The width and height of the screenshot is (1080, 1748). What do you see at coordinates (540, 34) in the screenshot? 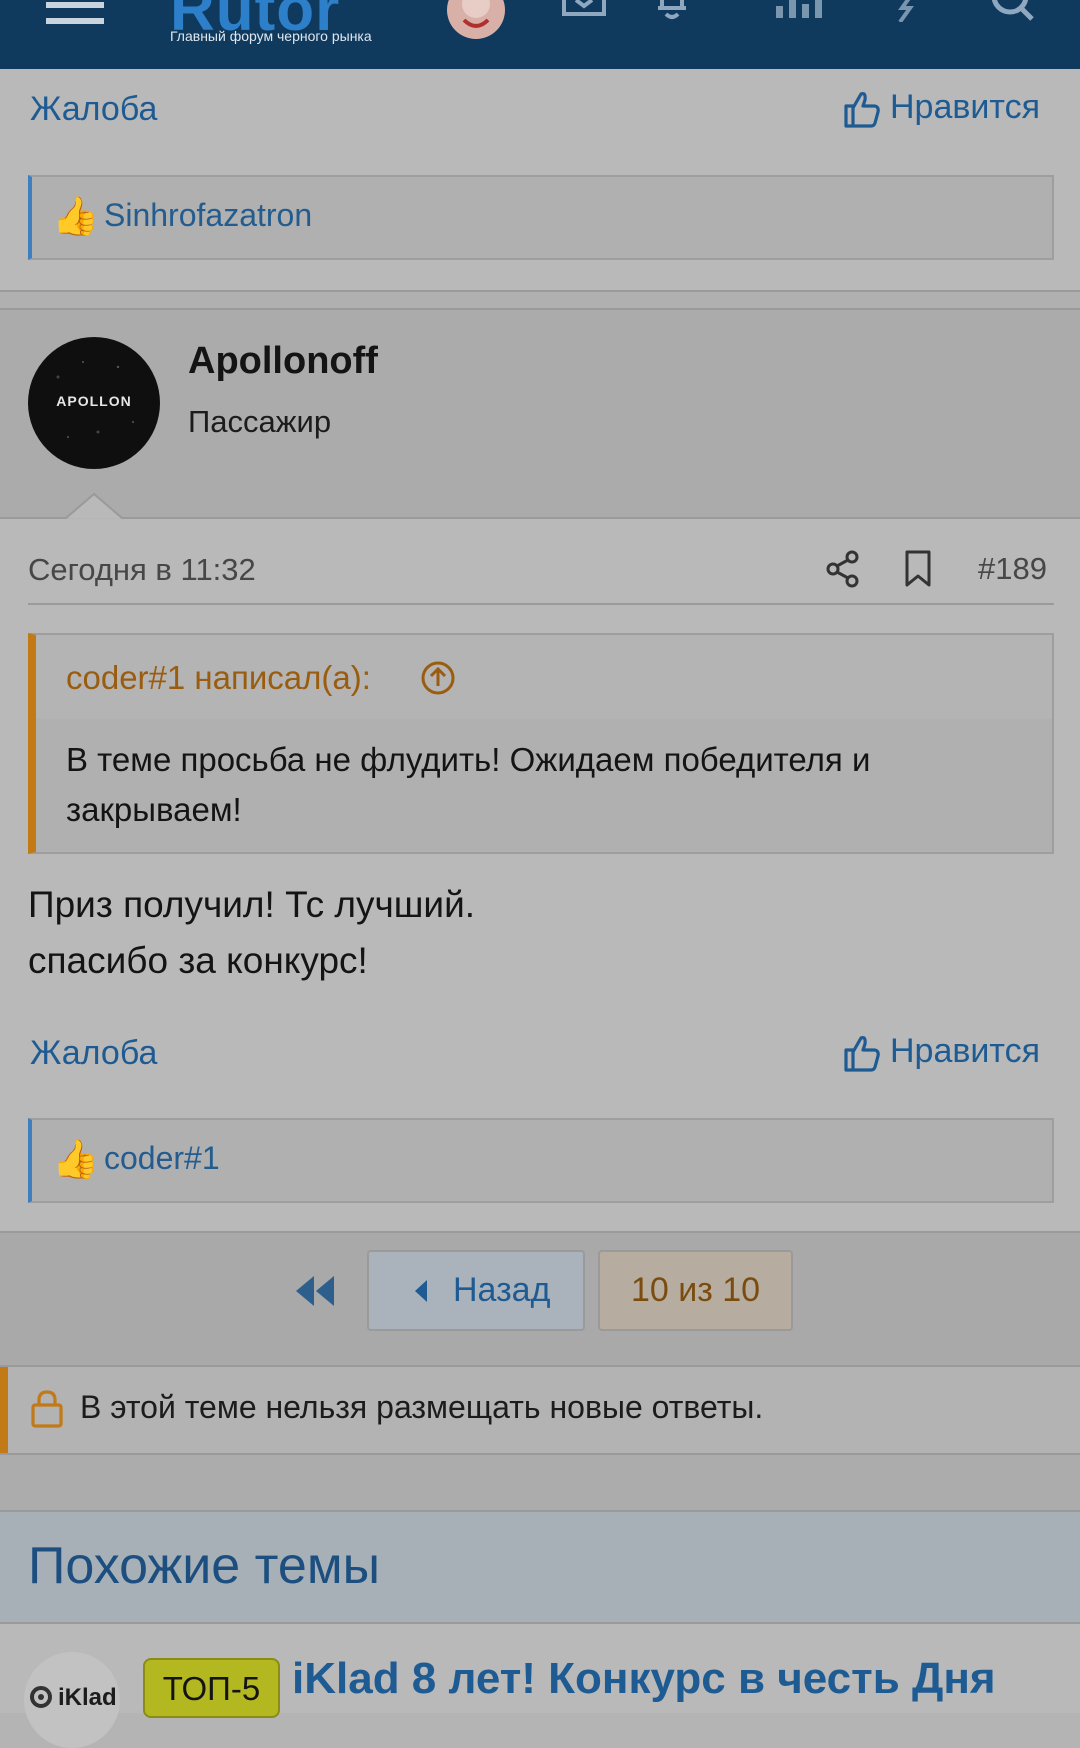
I see `top-bar: Rutor Главный форум черного рынка` at bounding box center [540, 34].